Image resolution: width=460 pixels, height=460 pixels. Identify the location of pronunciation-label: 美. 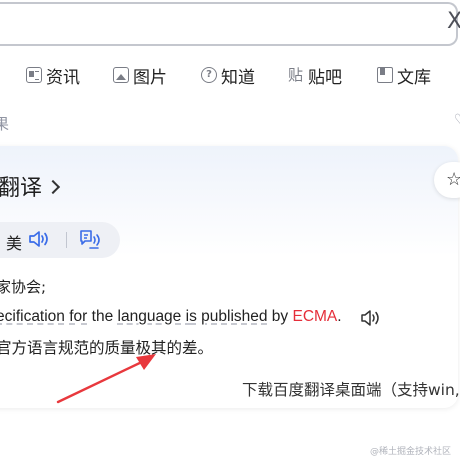
(14, 243).